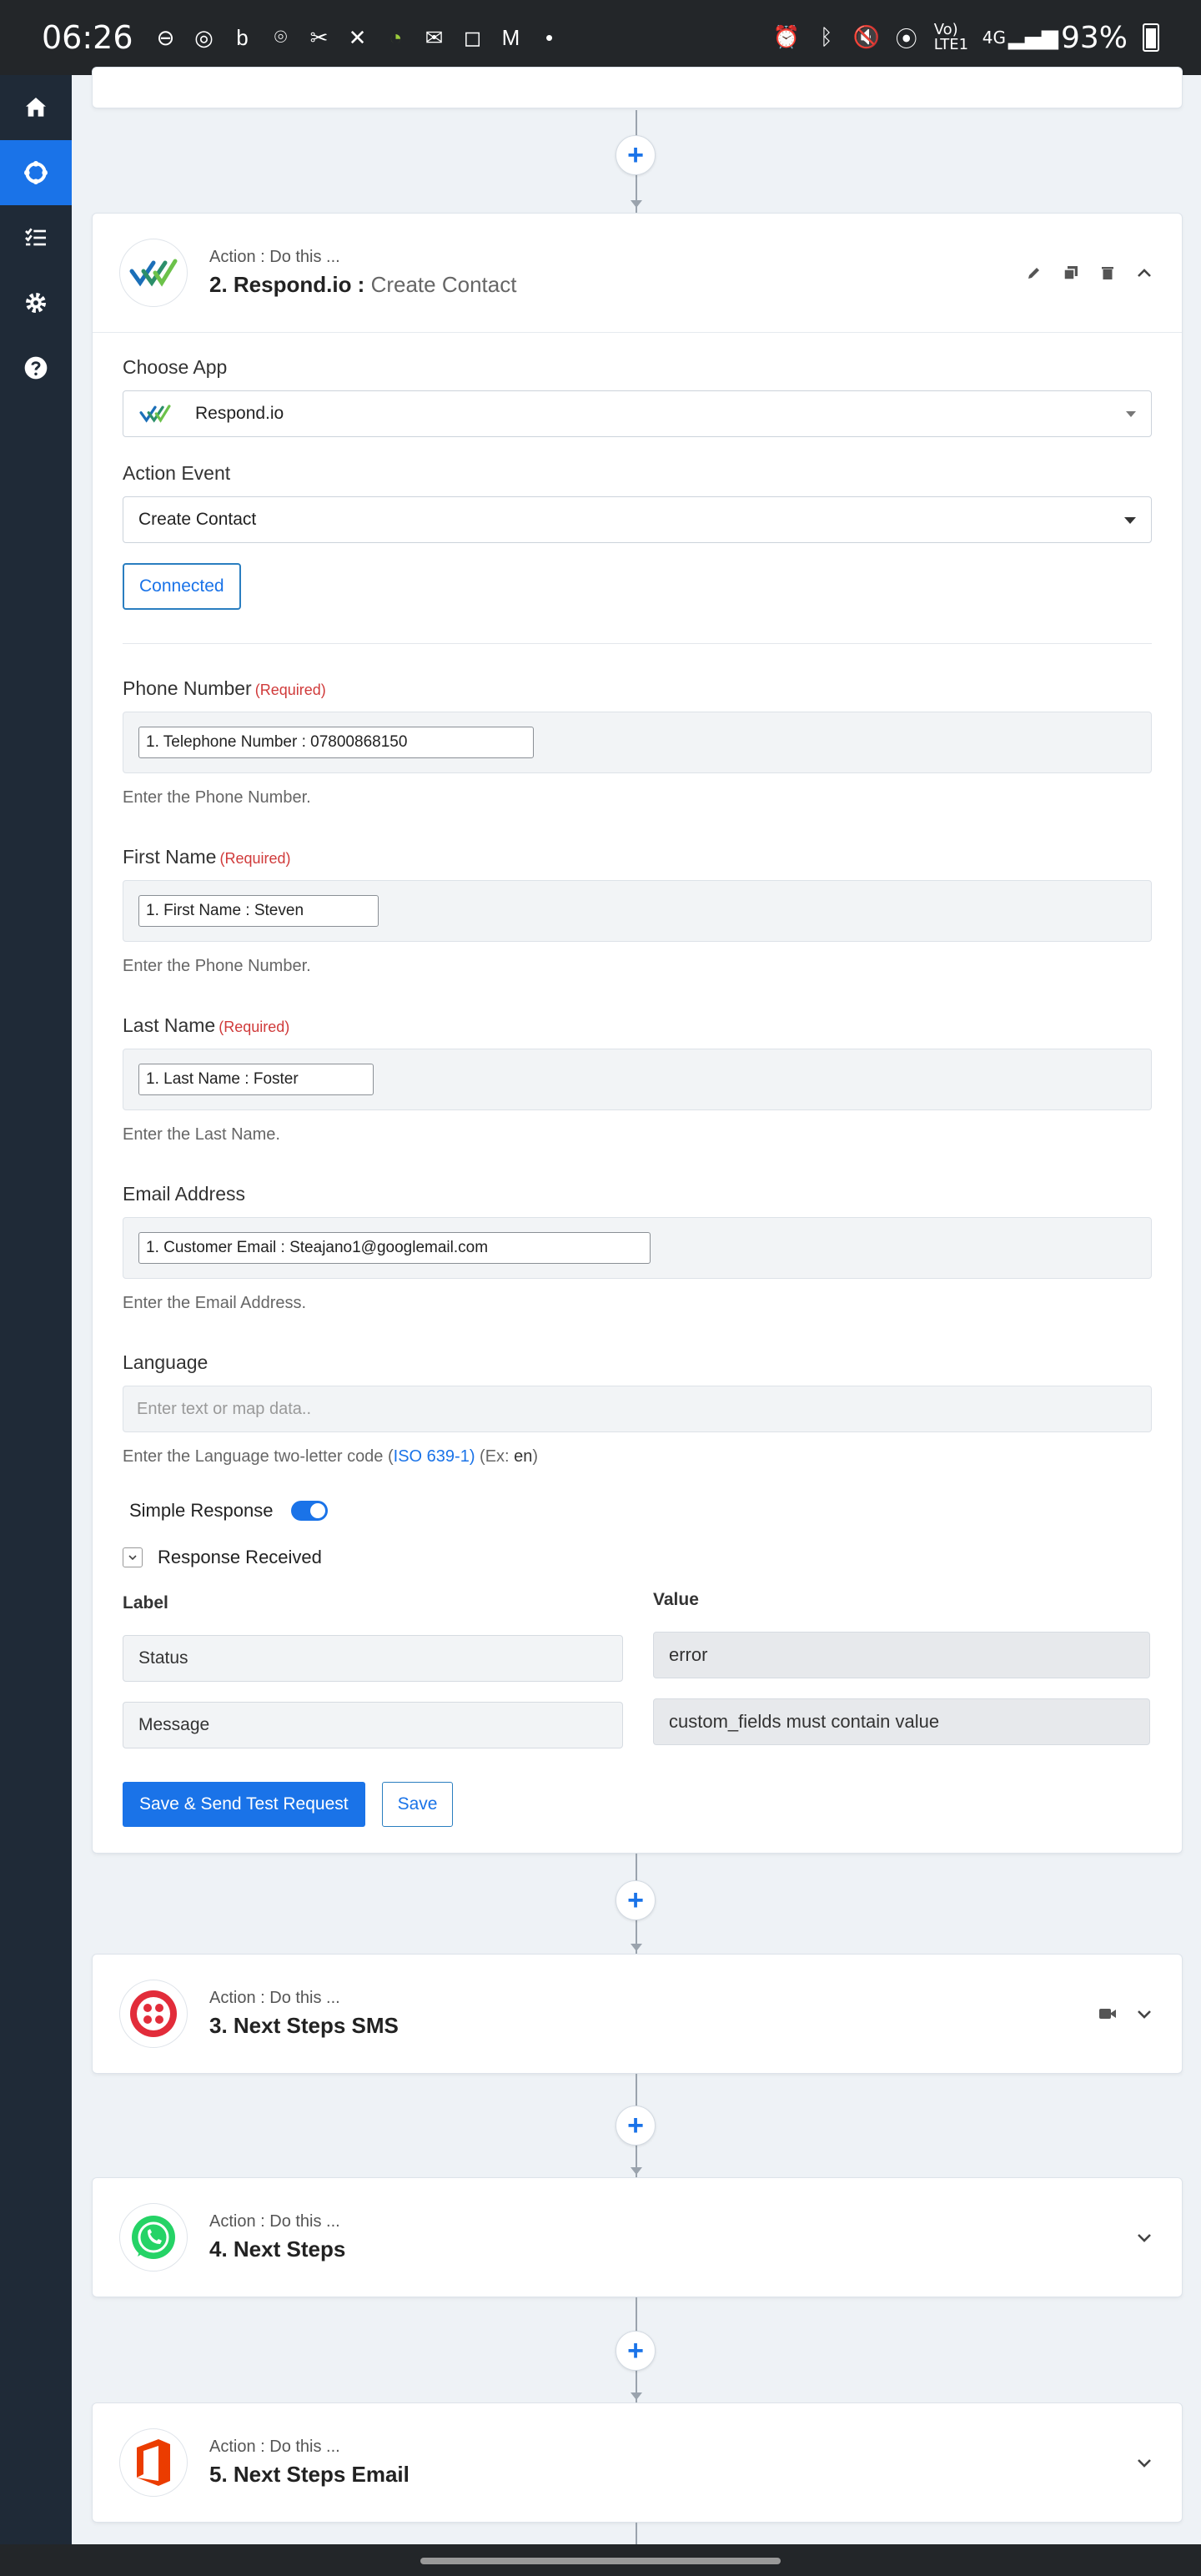 Image resolution: width=1201 pixels, height=2576 pixels. I want to click on whatsapp-logo, so click(154, 2237).